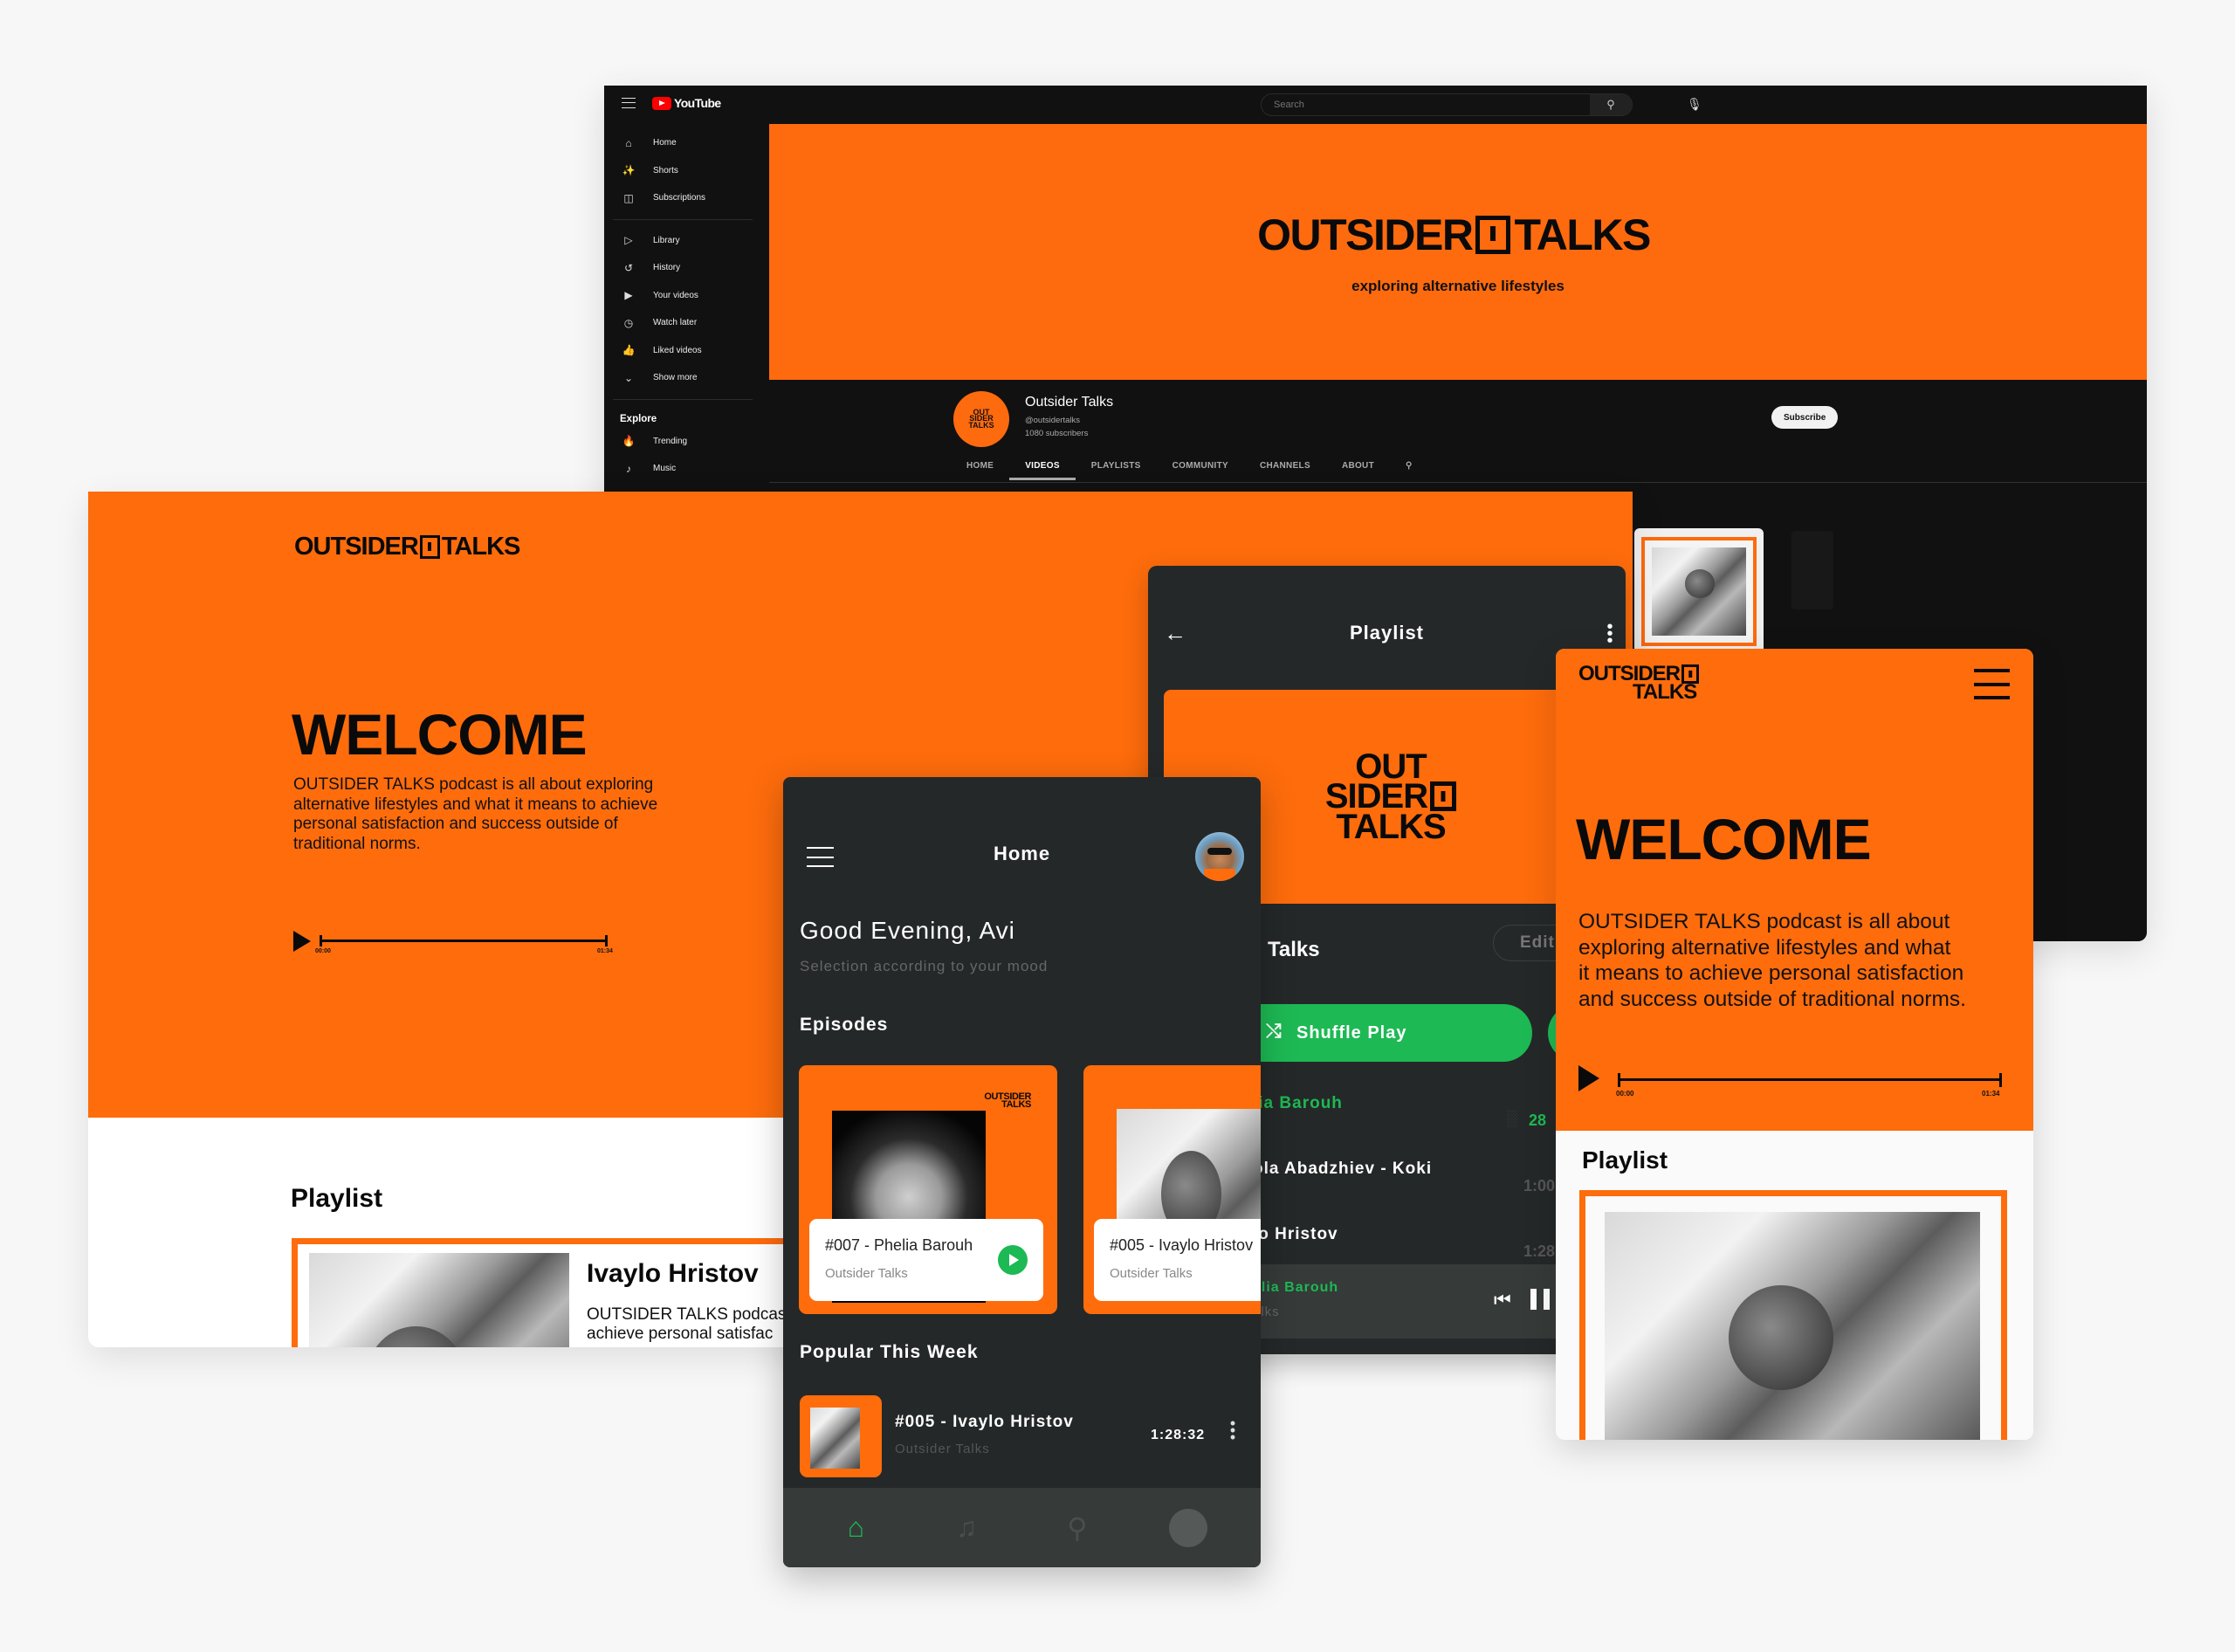  I want to click on tab-community: COMMUNITY, so click(1200, 465).